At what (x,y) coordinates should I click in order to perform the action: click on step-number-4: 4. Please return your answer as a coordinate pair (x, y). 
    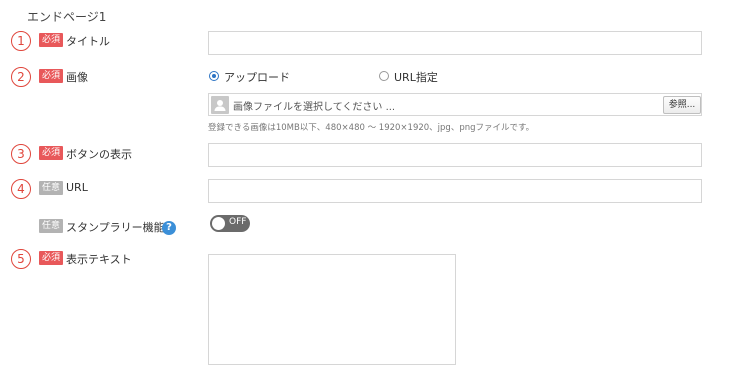
    Looking at the image, I should click on (21, 189).